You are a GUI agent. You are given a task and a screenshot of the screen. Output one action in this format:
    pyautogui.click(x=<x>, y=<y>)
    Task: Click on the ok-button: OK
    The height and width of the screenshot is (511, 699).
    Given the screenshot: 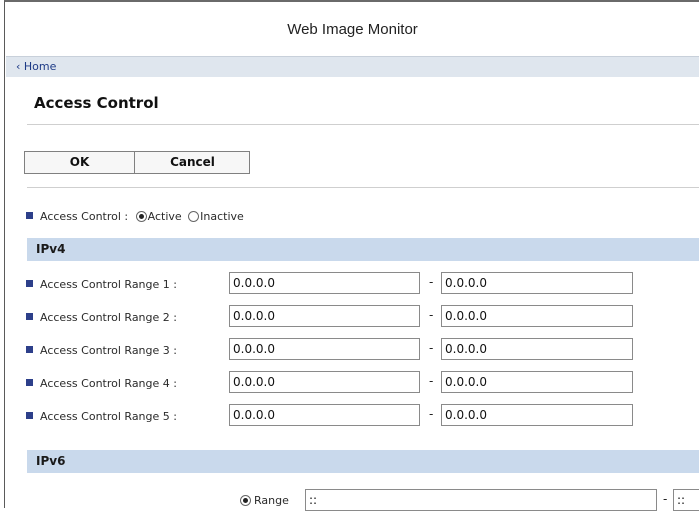 What is the action you would take?
    pyautogui.click(x=80, y=162)
    